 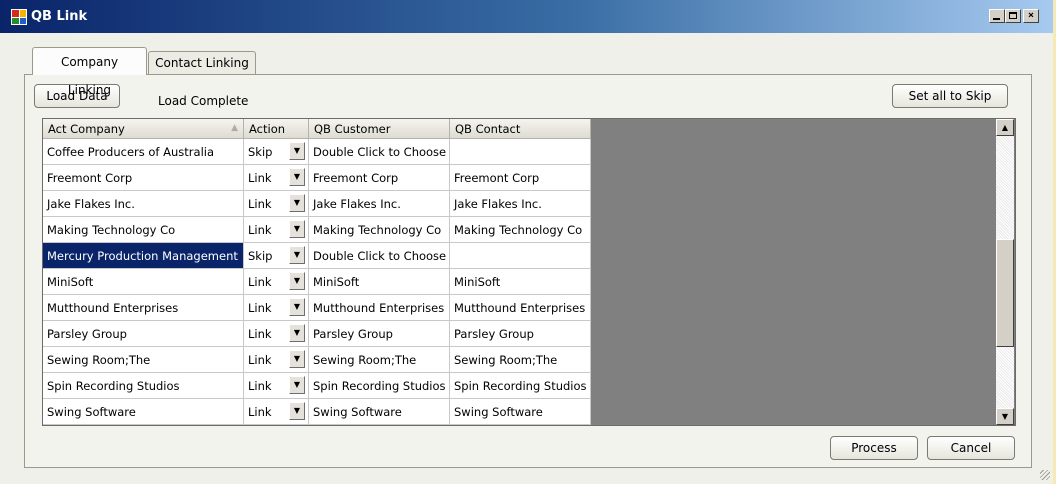 I want to click on cell-act-company: Parsley Group, so click(x=143, y=333).